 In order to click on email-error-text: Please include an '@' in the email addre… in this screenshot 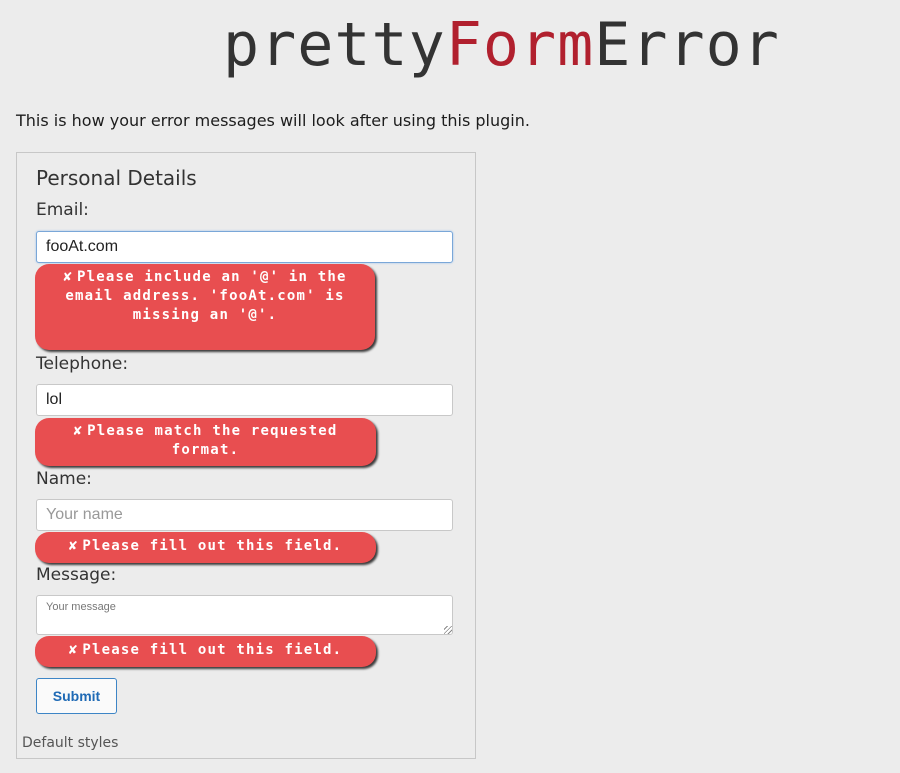, I will do `click(206, 296)`.